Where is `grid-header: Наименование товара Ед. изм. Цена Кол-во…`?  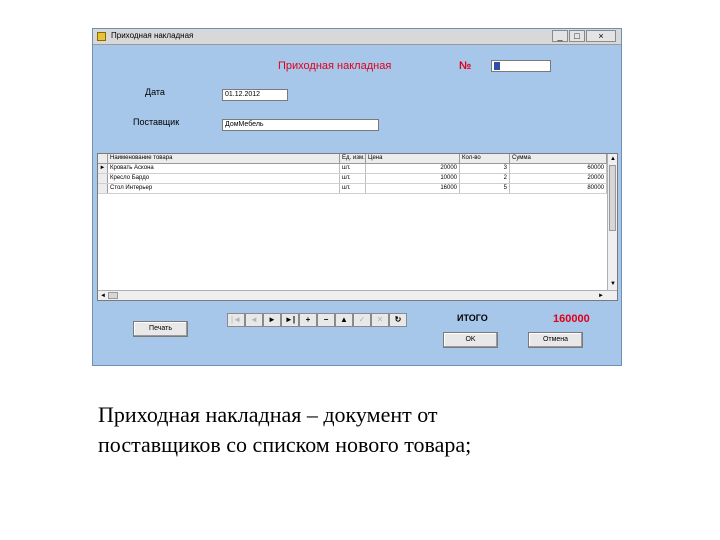
grid-header: Наименование товара Ед. изм. Цена Кол-во… is located at coordinates (352, 159).